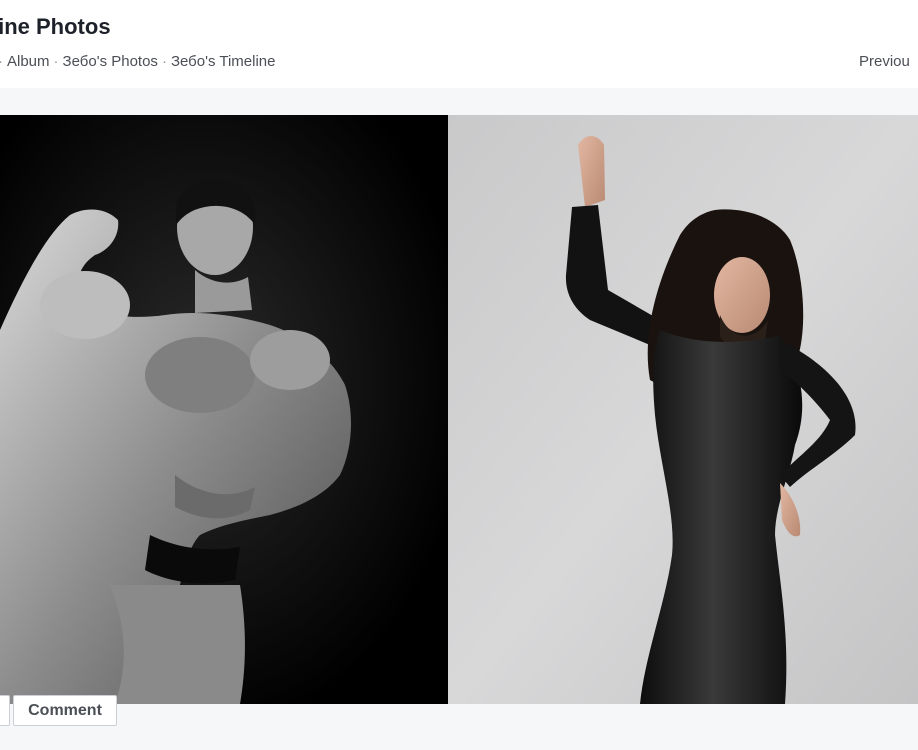  Describe the element at coordinates (55, 26) in the screenshot. I see `page-title: line Photos` at that location.